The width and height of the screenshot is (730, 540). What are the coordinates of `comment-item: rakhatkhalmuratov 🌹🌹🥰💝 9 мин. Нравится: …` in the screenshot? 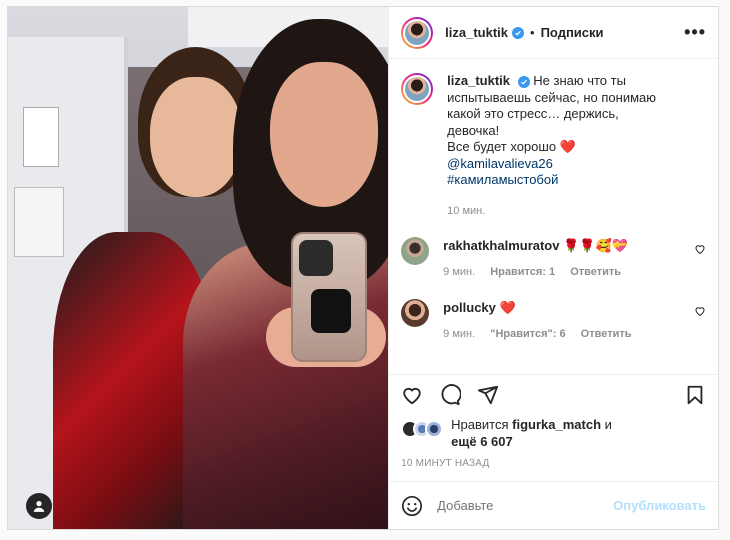 It's located at (553, 259).